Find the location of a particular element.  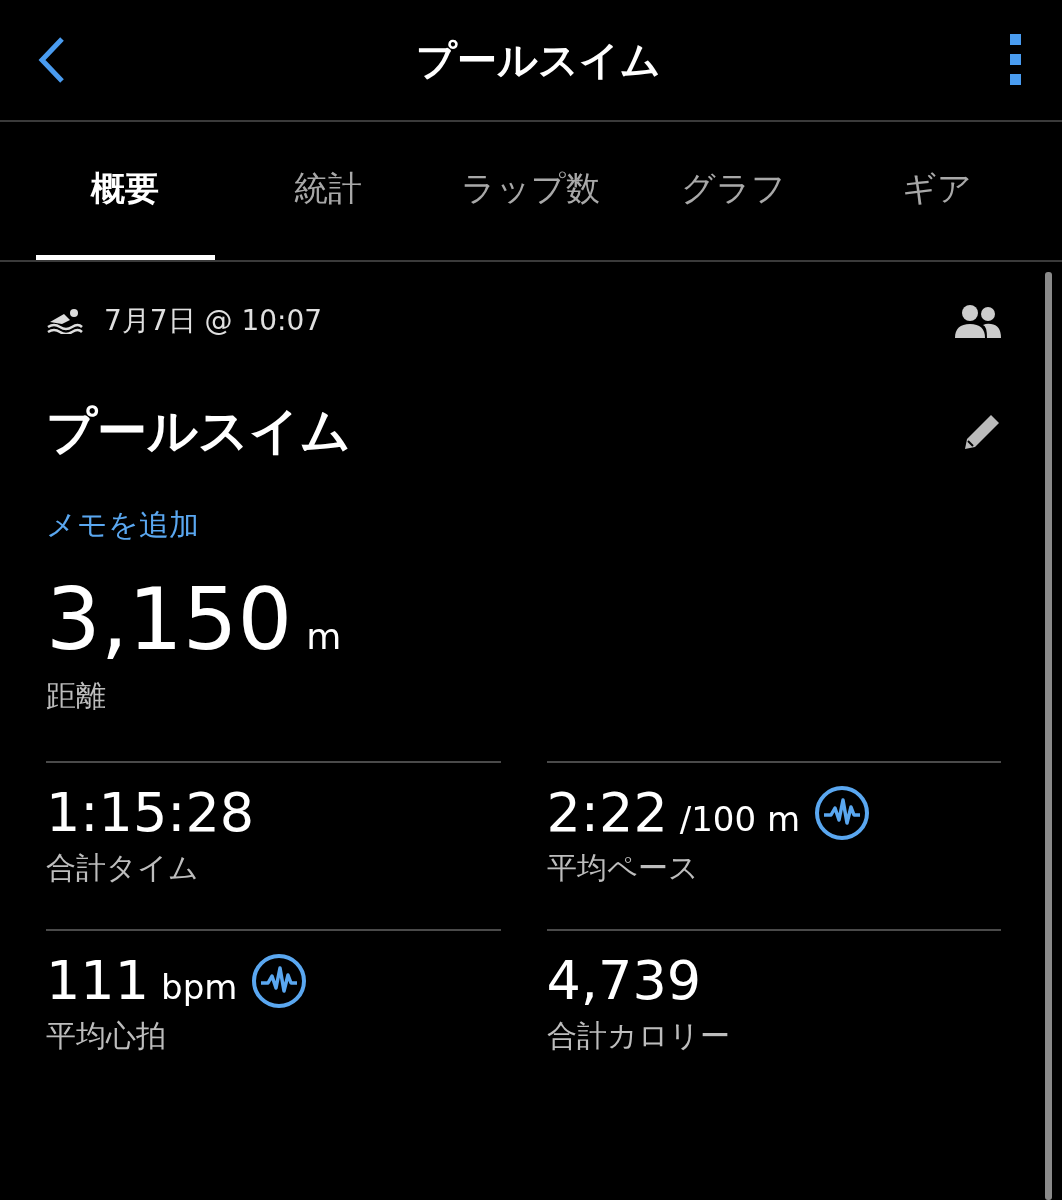

metric-label: 平均ペース is located at coordinates (623, 868).